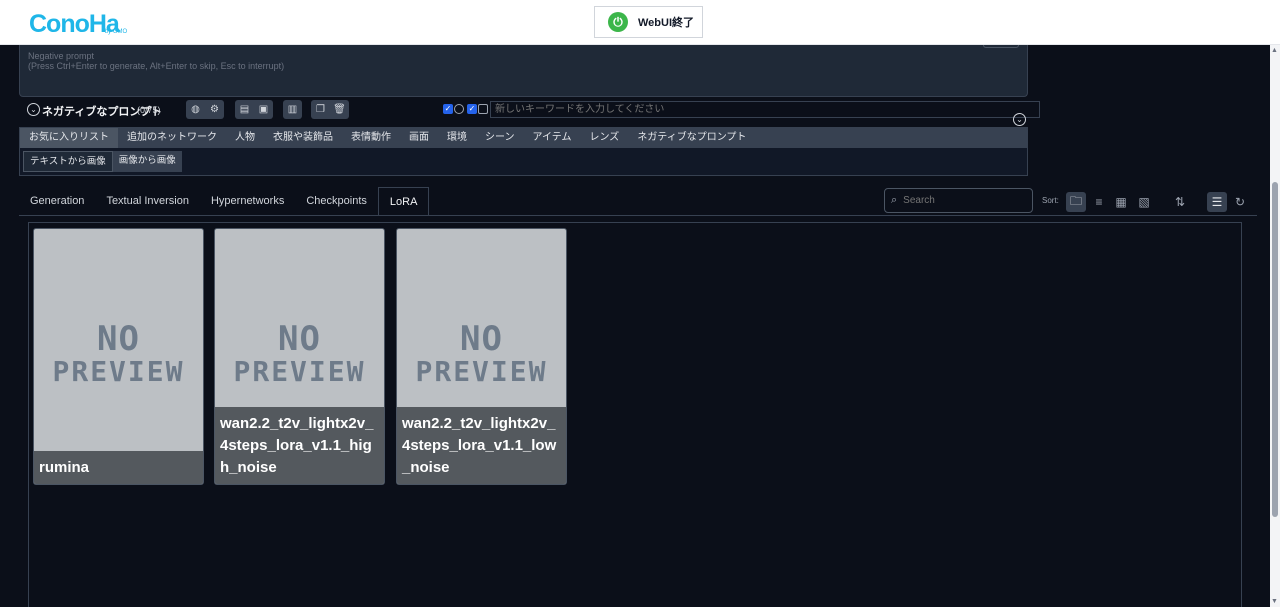 The image size is (1280, 607). What do you see at coordinates (247, 201) in the screenshot?
I see `tab-hypernetworks: Hypernetworks` at bounding box center [247, 201].